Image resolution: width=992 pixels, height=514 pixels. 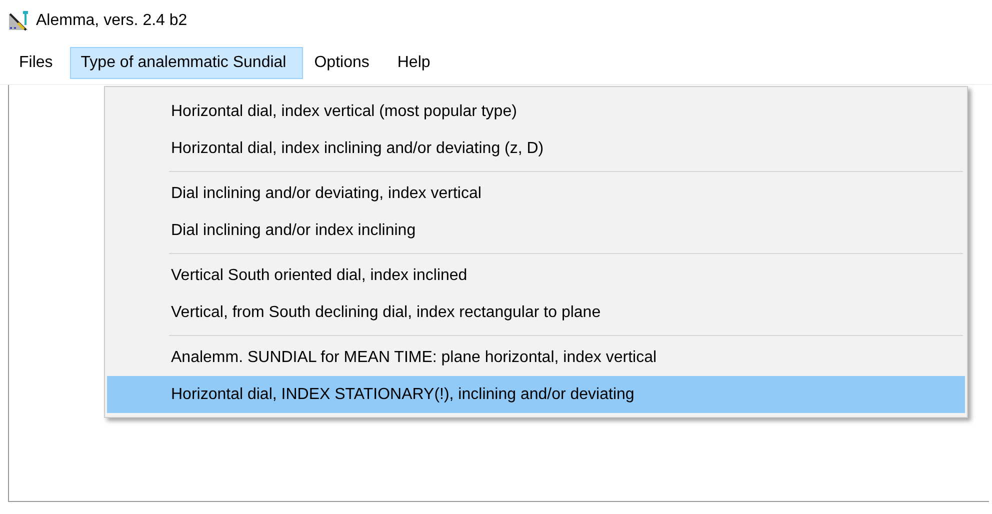 What do you see at coordinates (536, 275) in the screenshot?
I see `dropdown-item: Vertical South oriented dial, index inclined` at bounding box center [536, 275].